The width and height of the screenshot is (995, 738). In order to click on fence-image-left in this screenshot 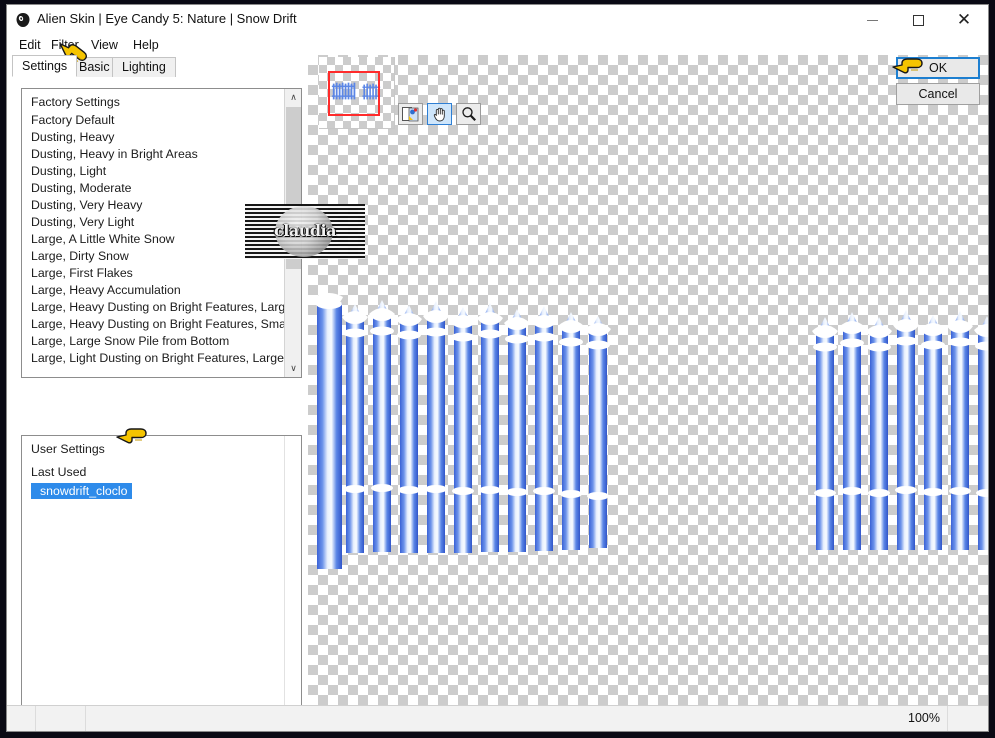, I will do `click(463, 431)`.